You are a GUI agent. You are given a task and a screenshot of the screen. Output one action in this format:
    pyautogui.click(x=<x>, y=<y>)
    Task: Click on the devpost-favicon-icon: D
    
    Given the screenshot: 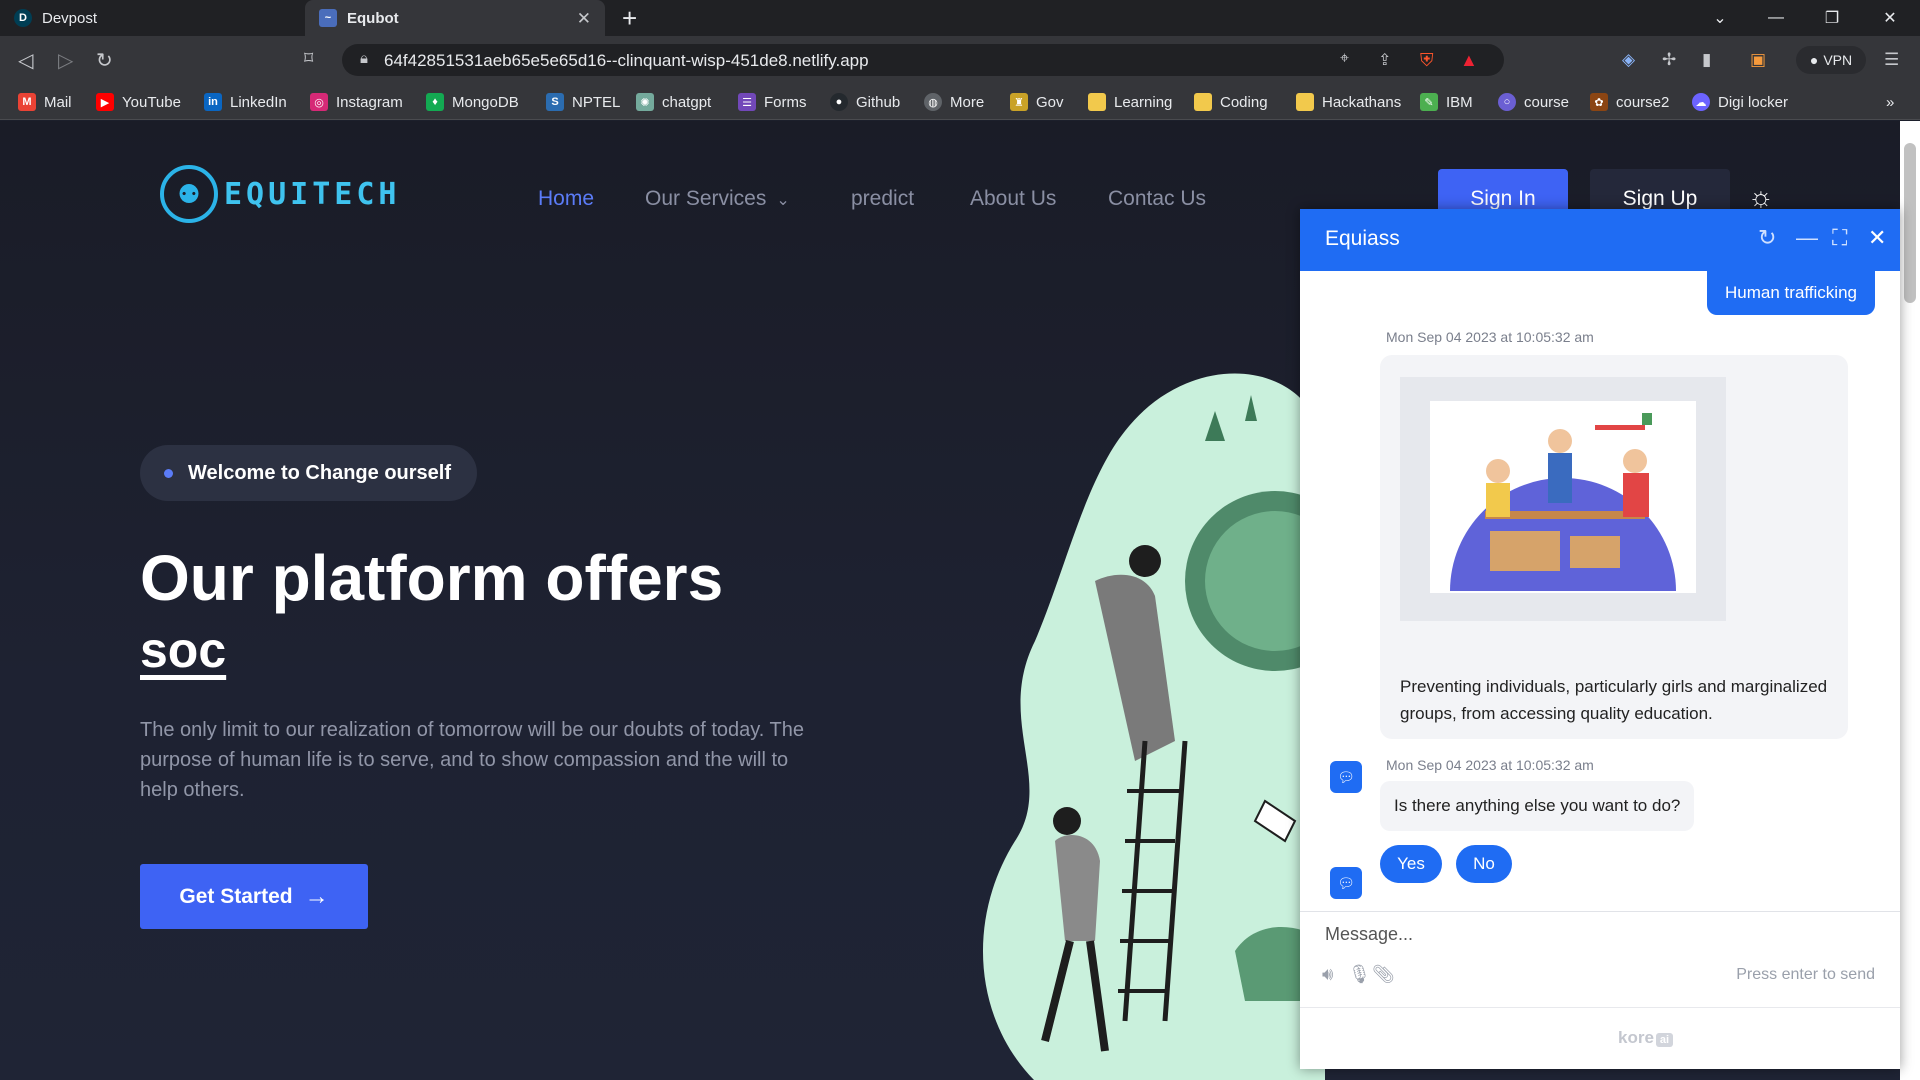 What is the action you would take?
    pyautogui.click(x=23, y=18)
    